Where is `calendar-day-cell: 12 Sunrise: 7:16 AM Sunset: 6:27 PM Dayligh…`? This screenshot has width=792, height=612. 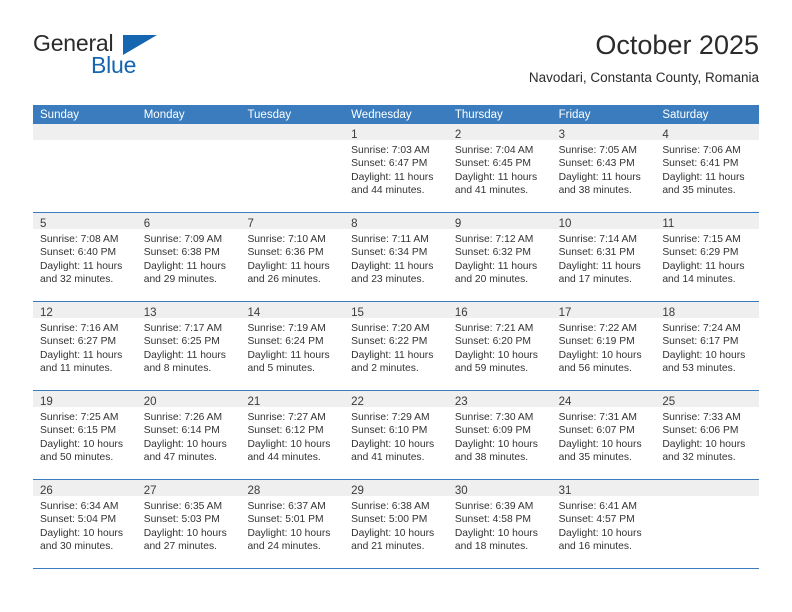
calendar-day-cell: 12 Sunrise: 7:16 AM Sunset: 6:27 PM Dayligh… is located at coordinates (85, 346).